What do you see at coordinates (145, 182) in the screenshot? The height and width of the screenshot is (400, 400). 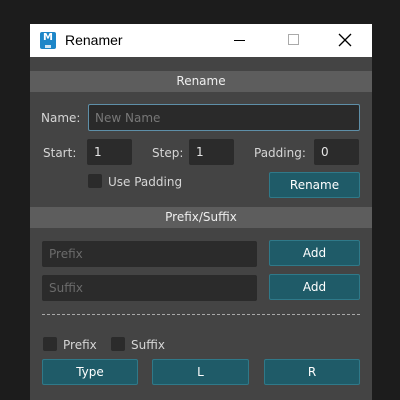 I see `use-padding-label: Use Padding` at bounding box center [145, 182].